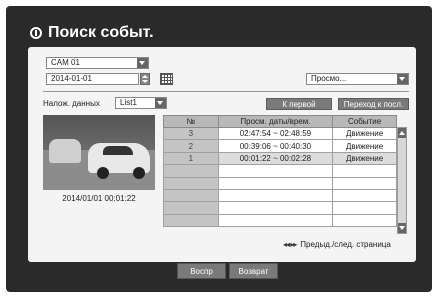  What do you see at coordinates (65, 151) in the screenshot?
I see `preview-car-far` at bounding box center [65, 151].